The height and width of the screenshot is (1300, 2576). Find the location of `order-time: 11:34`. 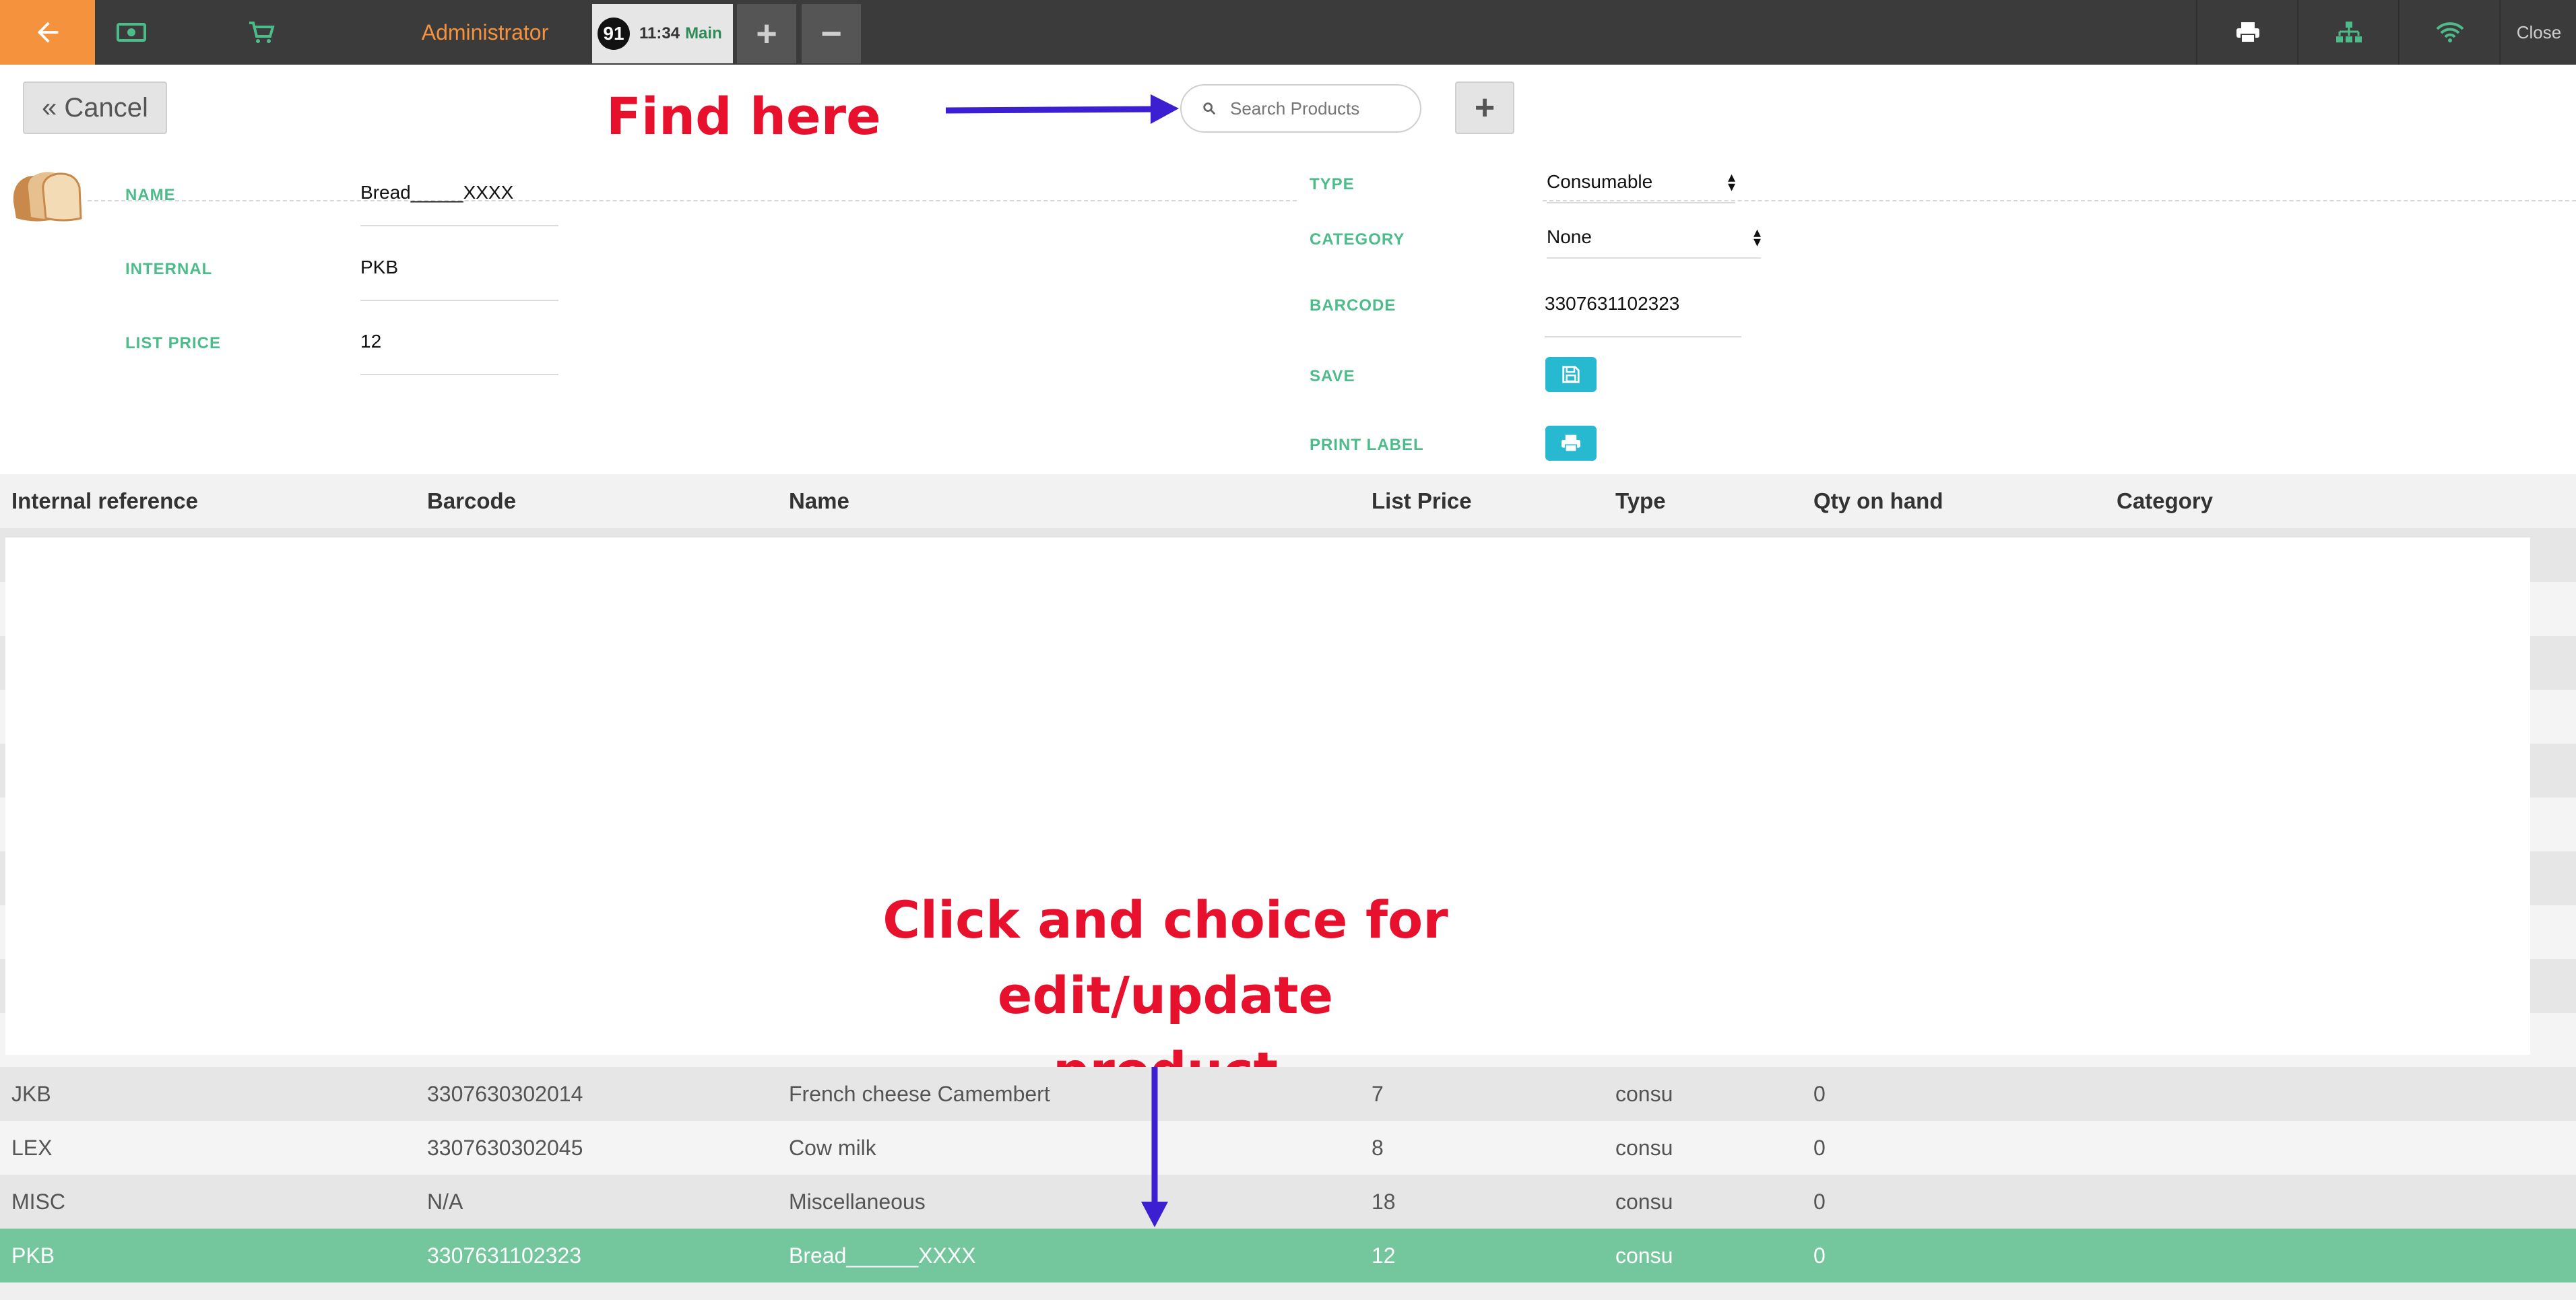

order-time: 11:34 is located at coordinates (660, 33).